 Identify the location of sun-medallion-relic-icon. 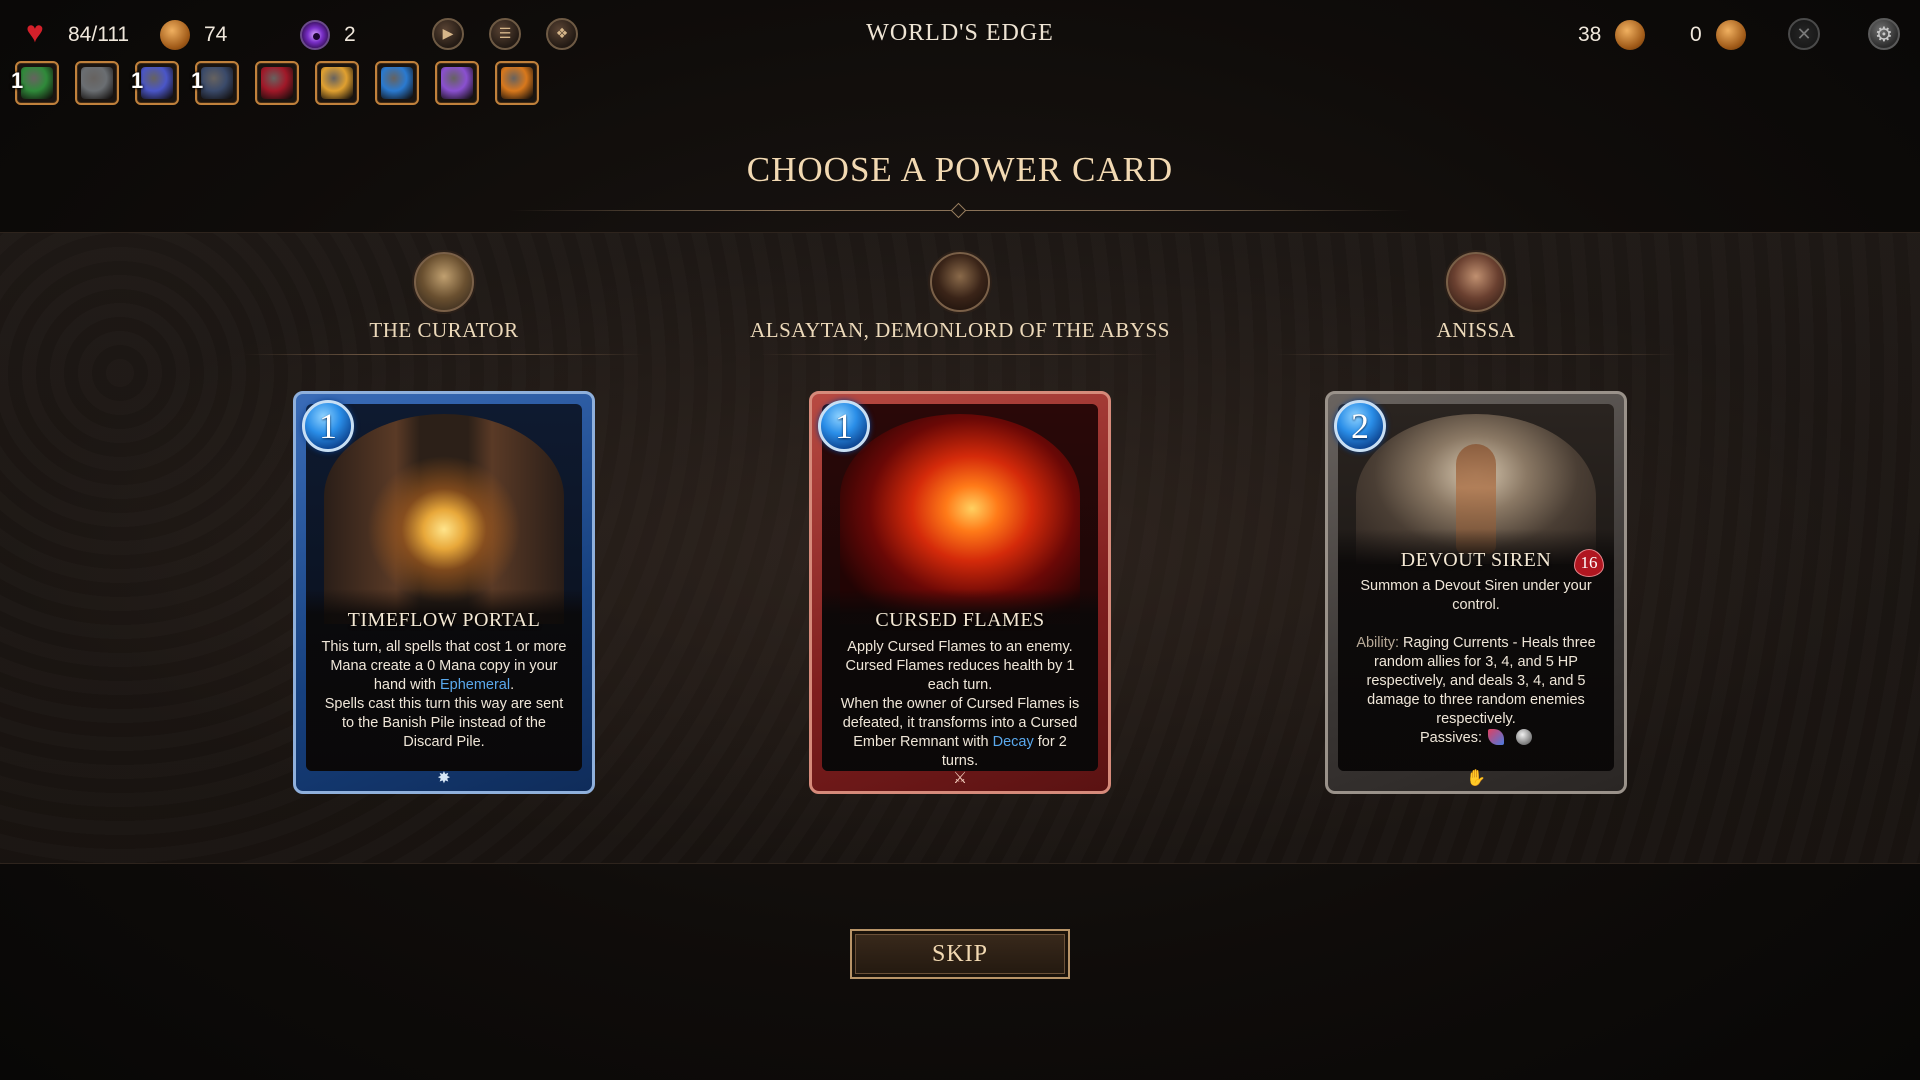
(337, 83).